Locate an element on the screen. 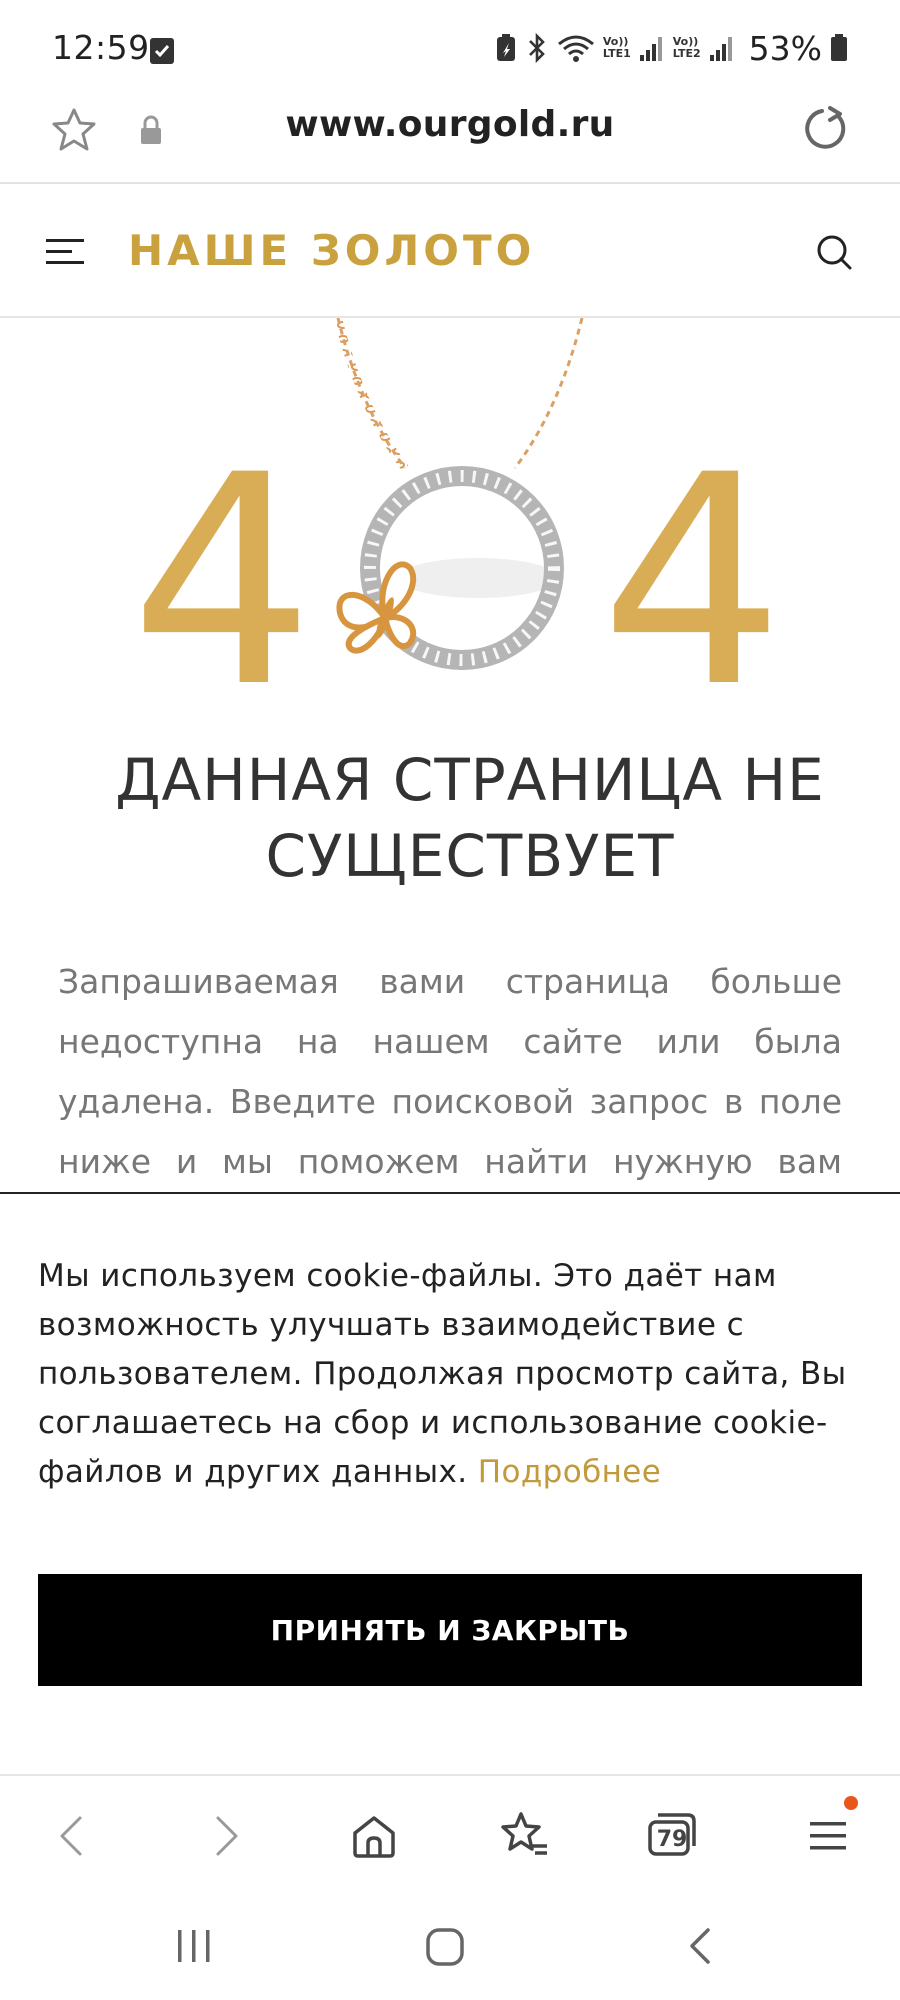  accept-close-button: ПРИНЯТЬ И ЗАКРЫТЬ is located at coordinates (450, 1630).